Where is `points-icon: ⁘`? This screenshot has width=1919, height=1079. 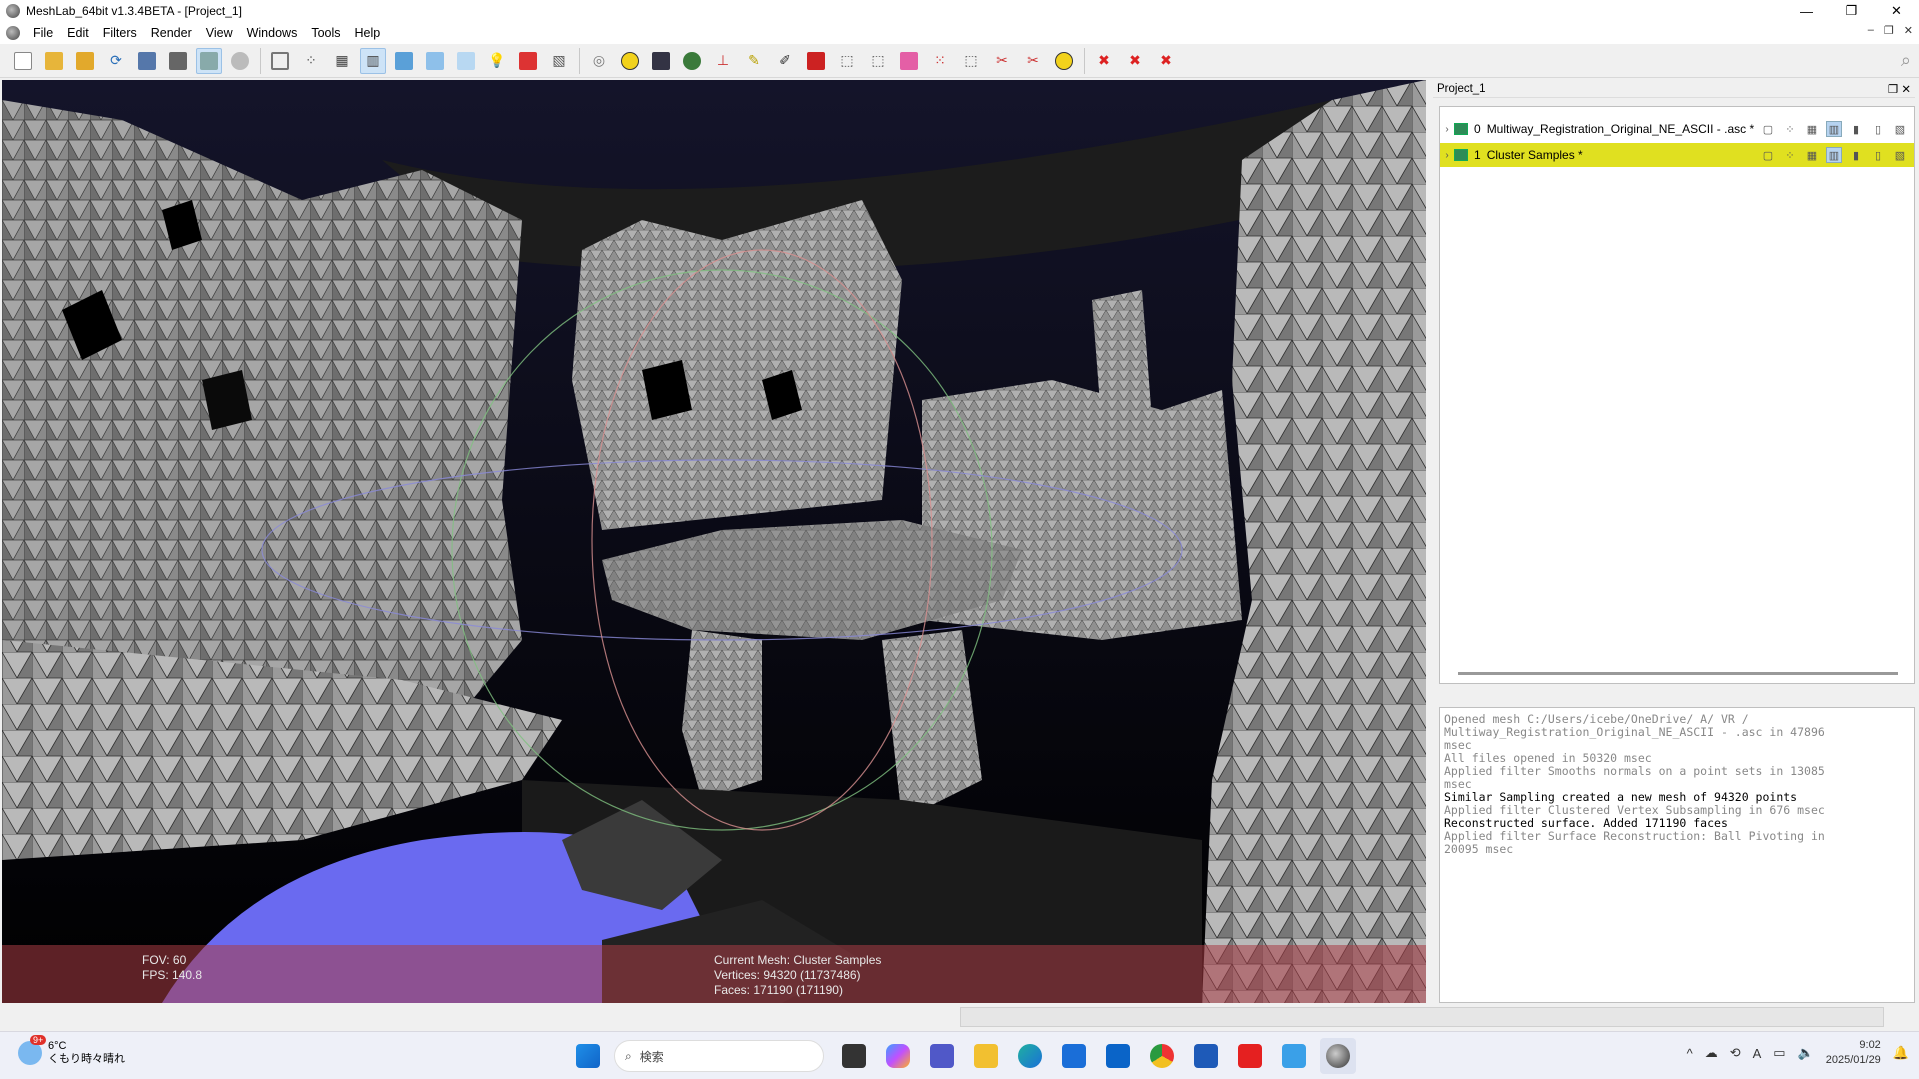
points-icon: ⁘ is located at coordinates (311, 61).